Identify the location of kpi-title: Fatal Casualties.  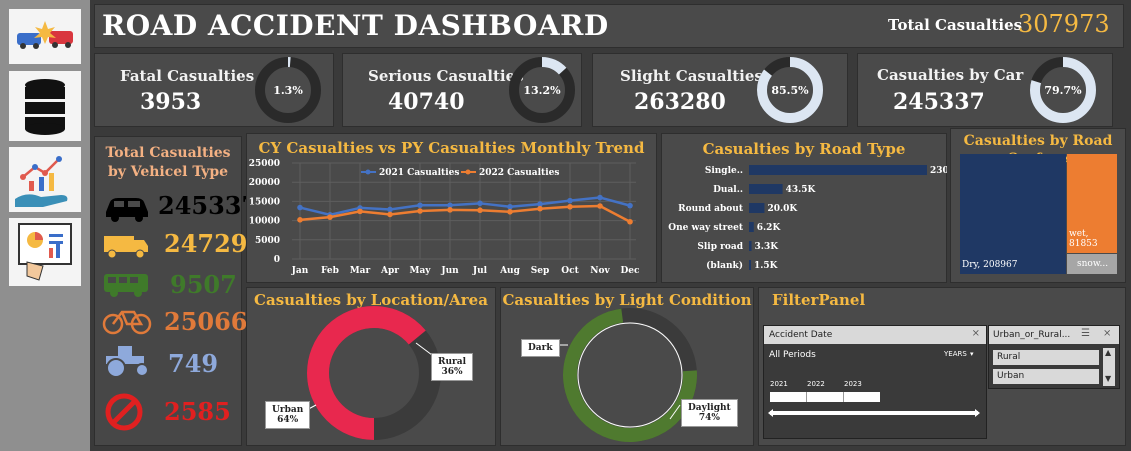
(187, 76).